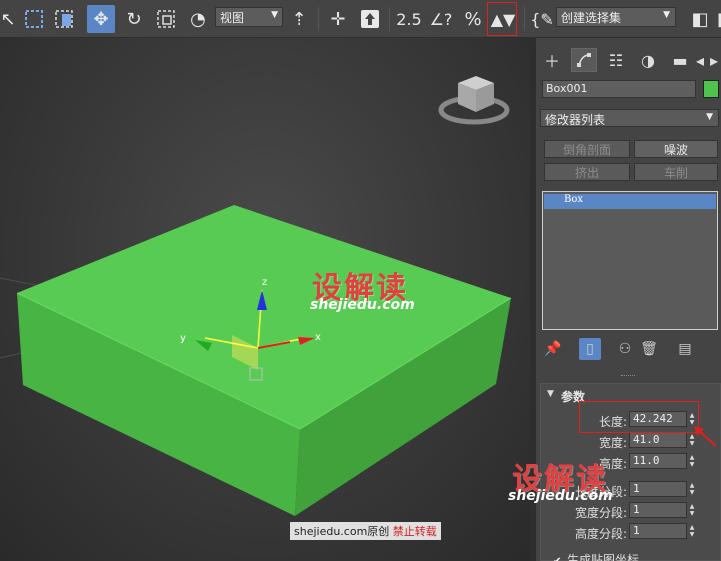 The width and height of the screenshot is (721, 561). Describe the element at coordinates (558, 559) in the screenshot. I see `checkmark-icon: ✔` at that location.